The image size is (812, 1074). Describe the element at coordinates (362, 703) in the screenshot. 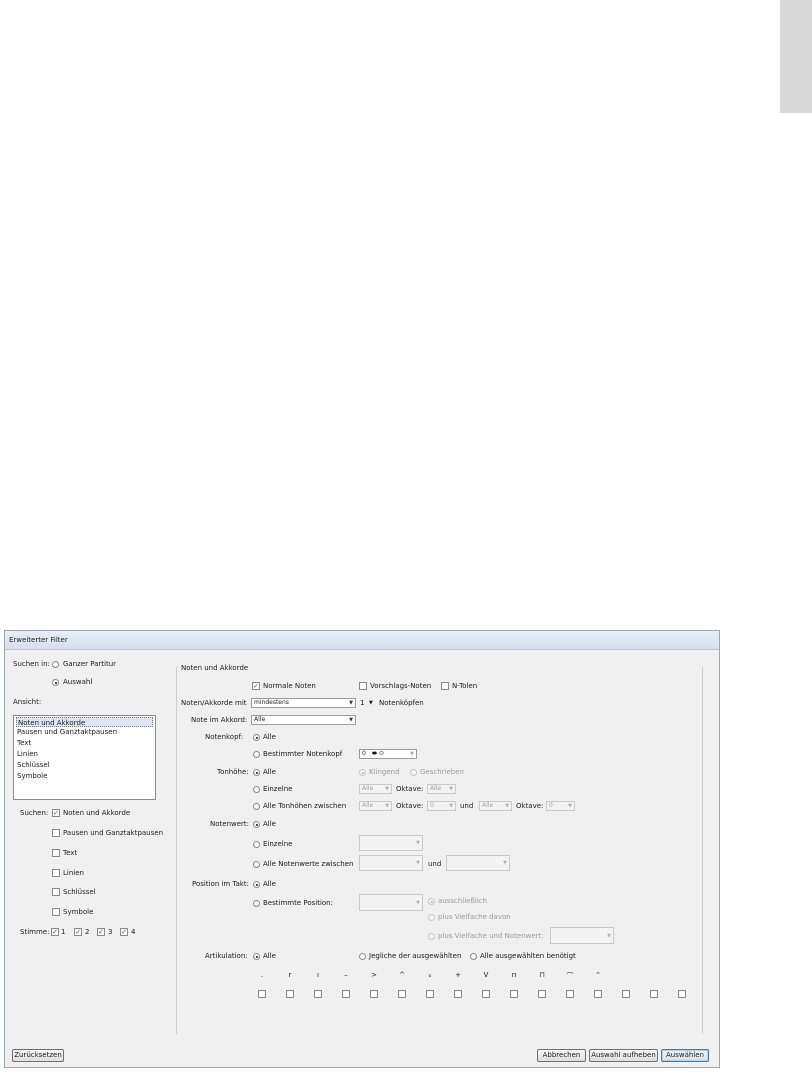

I see `count-value: 1` at that location.